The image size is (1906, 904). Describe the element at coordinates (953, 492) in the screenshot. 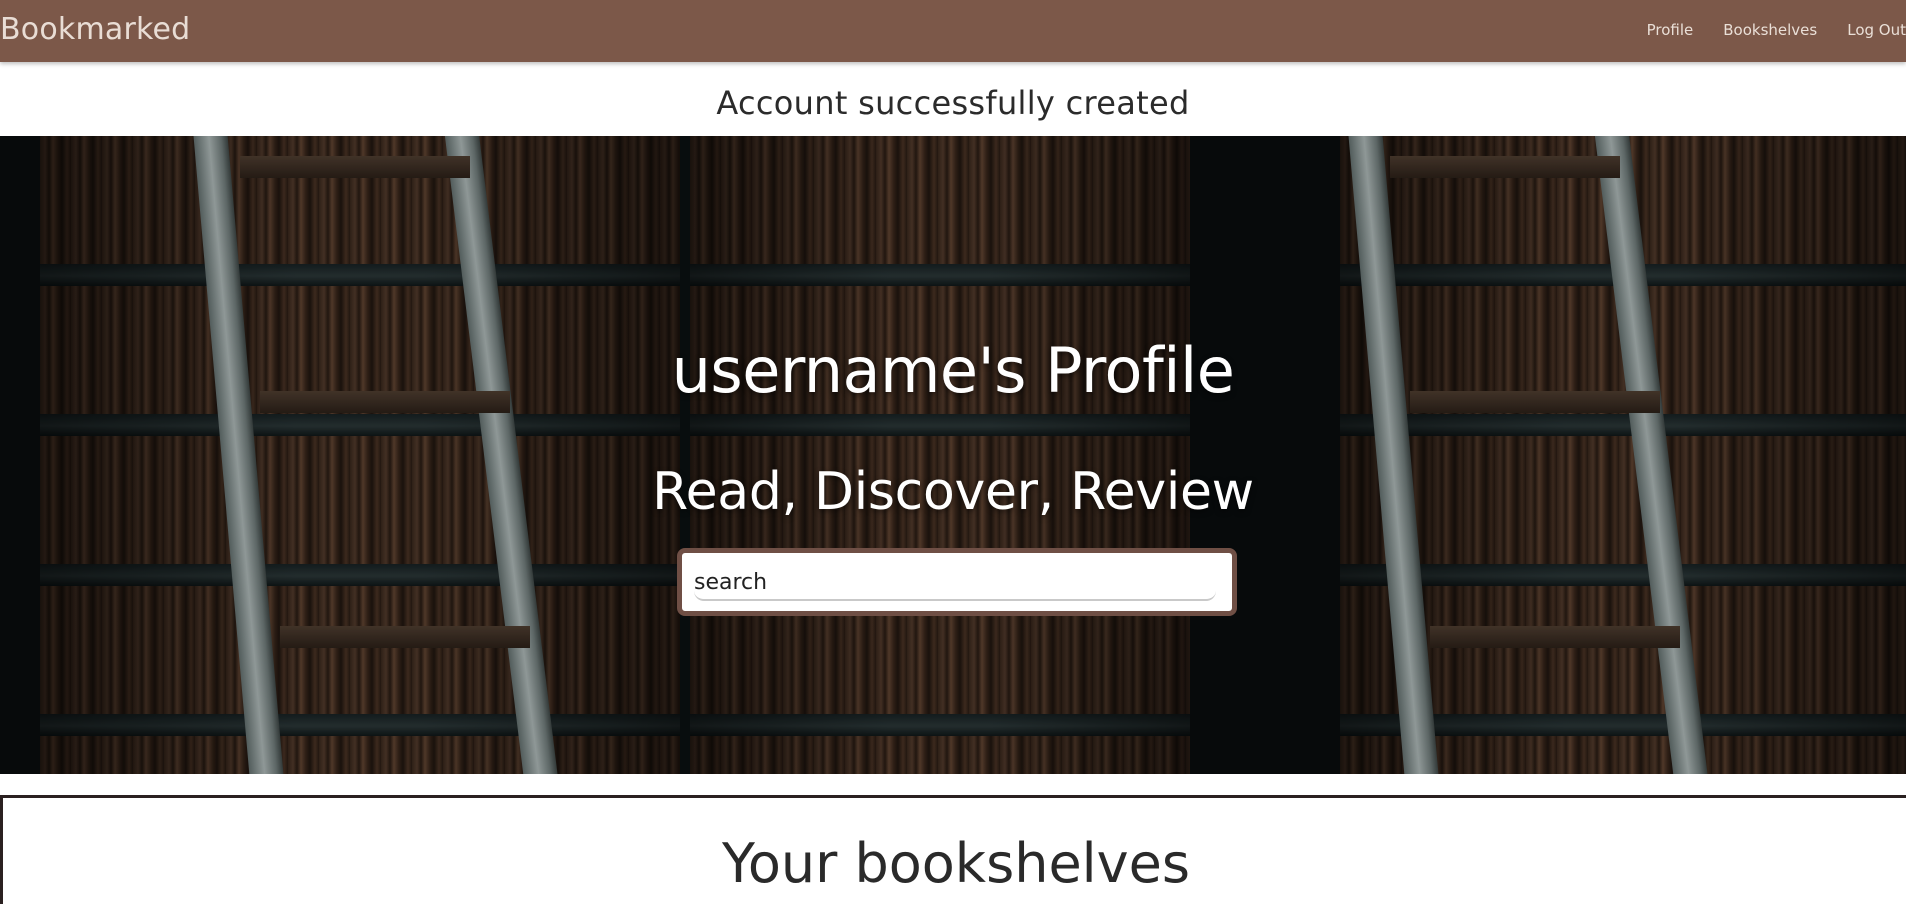

I see `tagline: Read, Discover, Review` at that location.